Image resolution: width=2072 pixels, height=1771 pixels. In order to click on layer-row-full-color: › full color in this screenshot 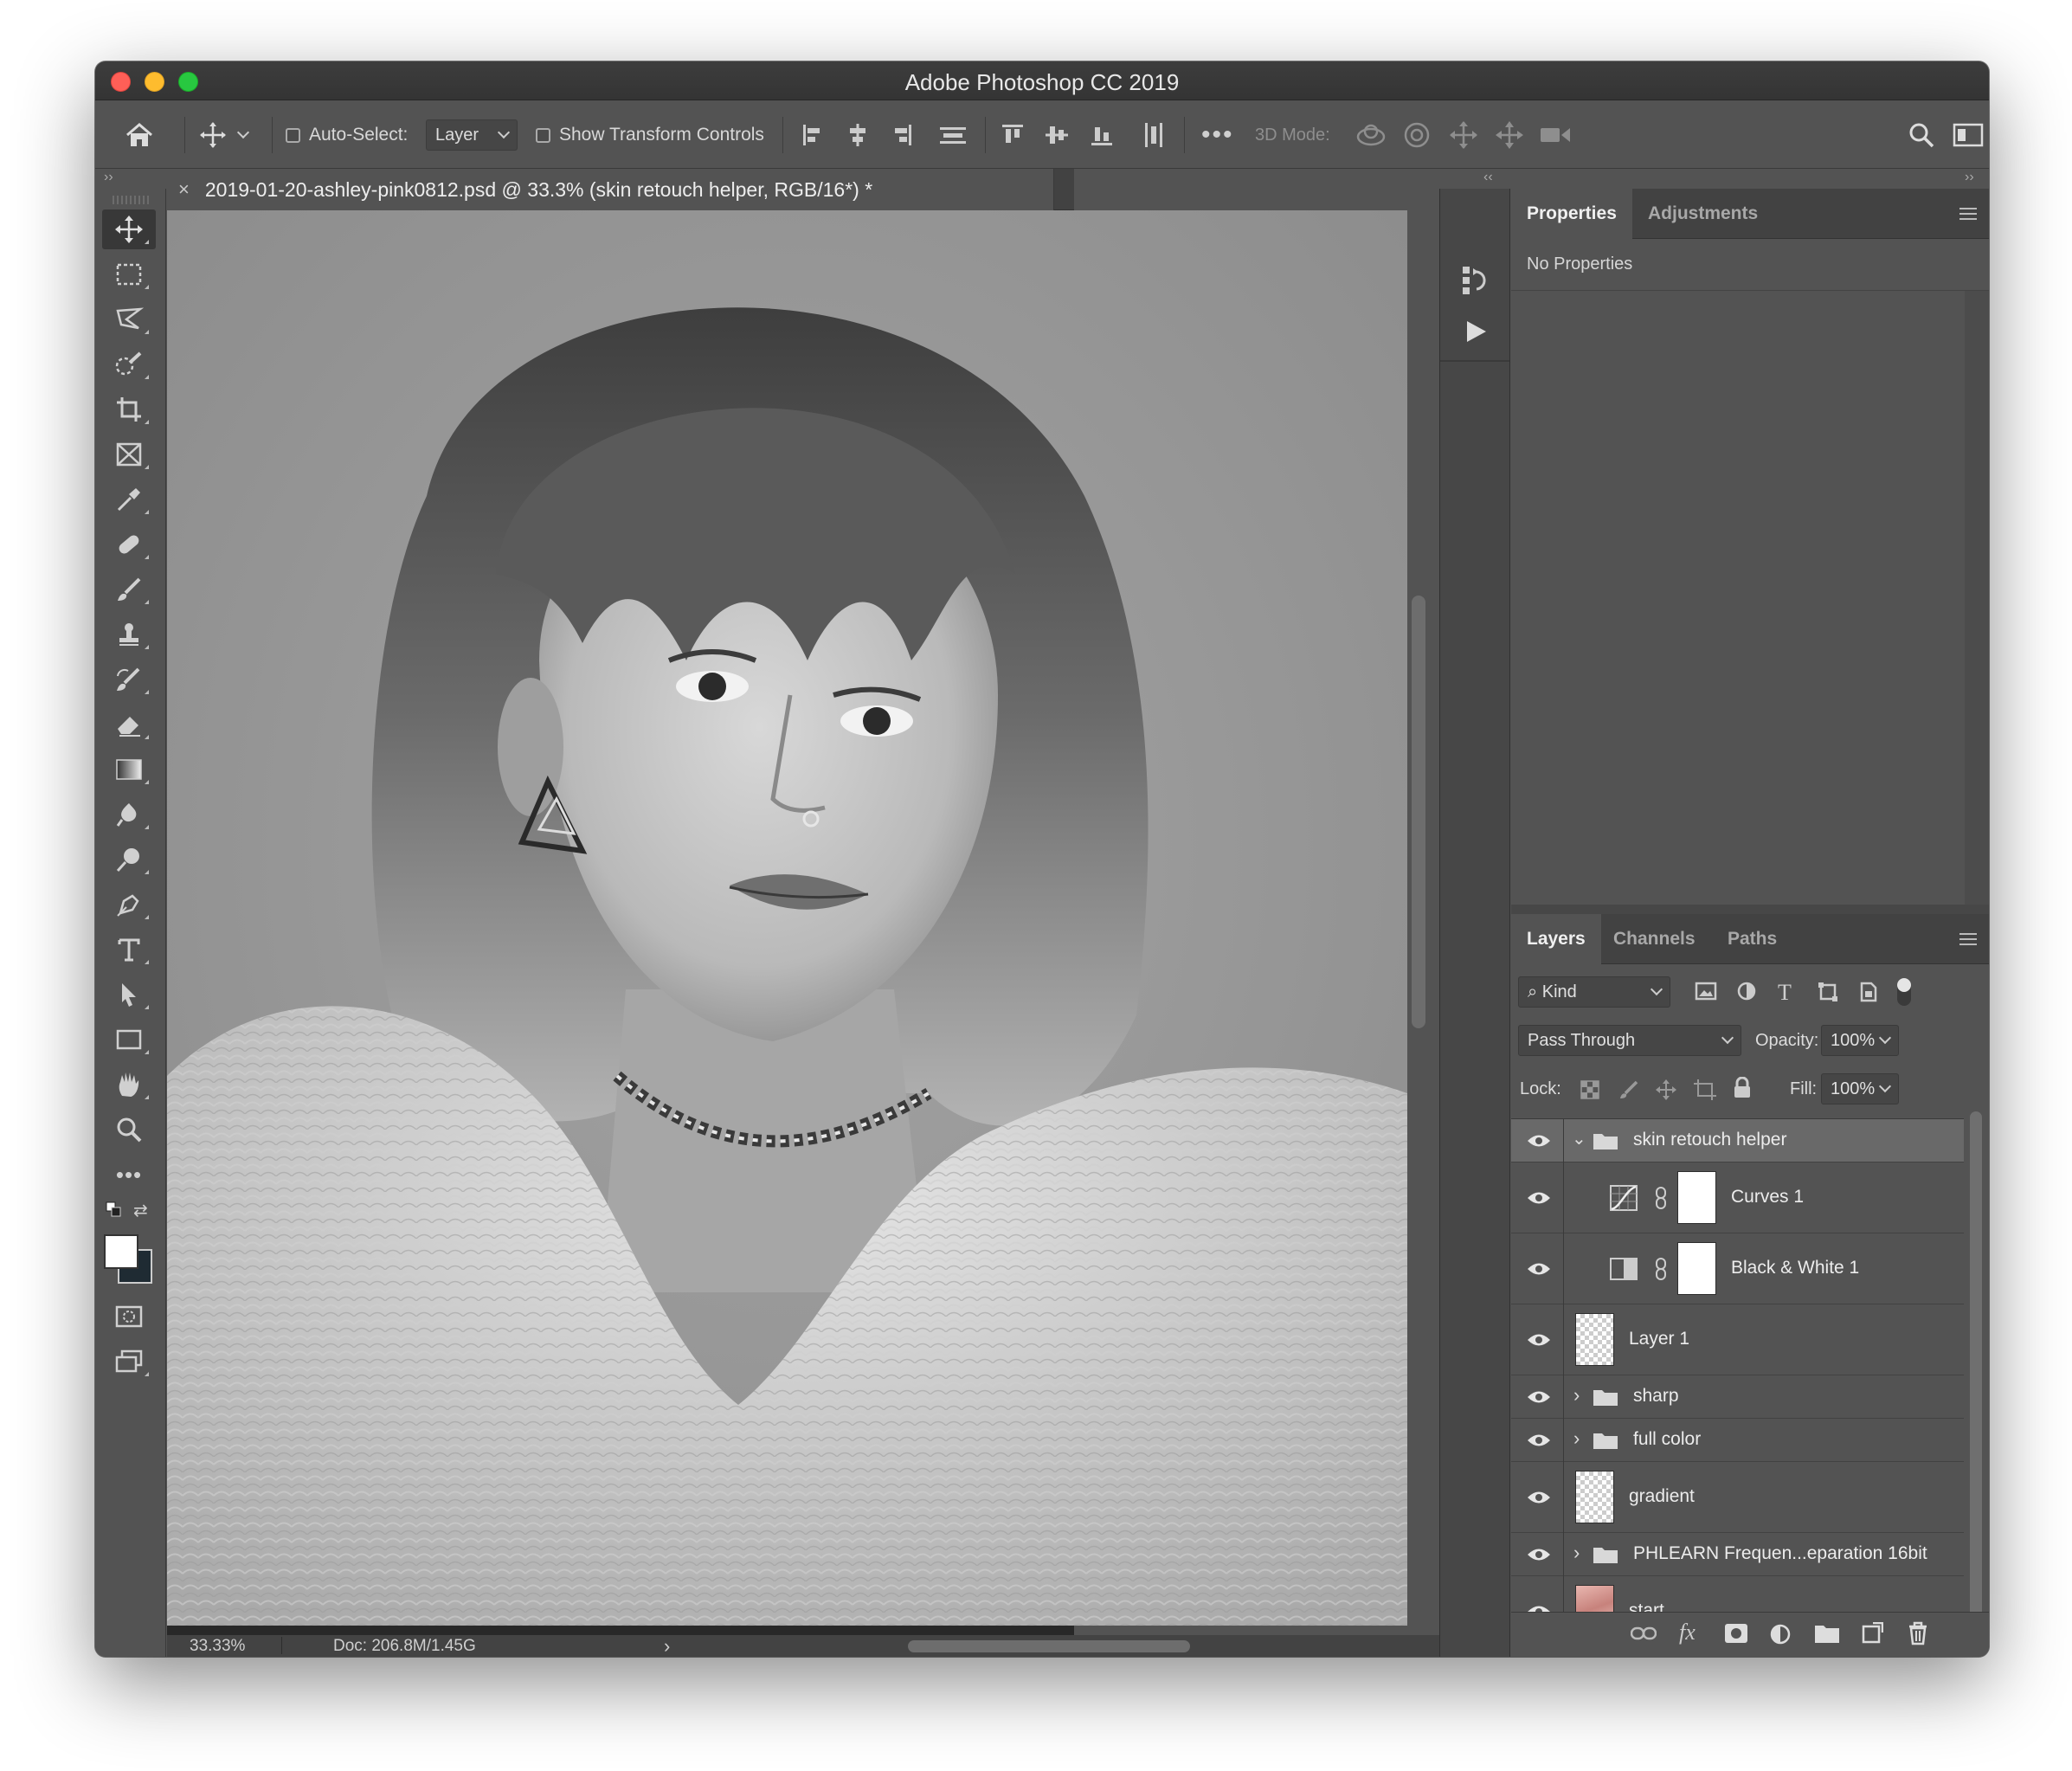, I will do `click(1737, 1440)`.